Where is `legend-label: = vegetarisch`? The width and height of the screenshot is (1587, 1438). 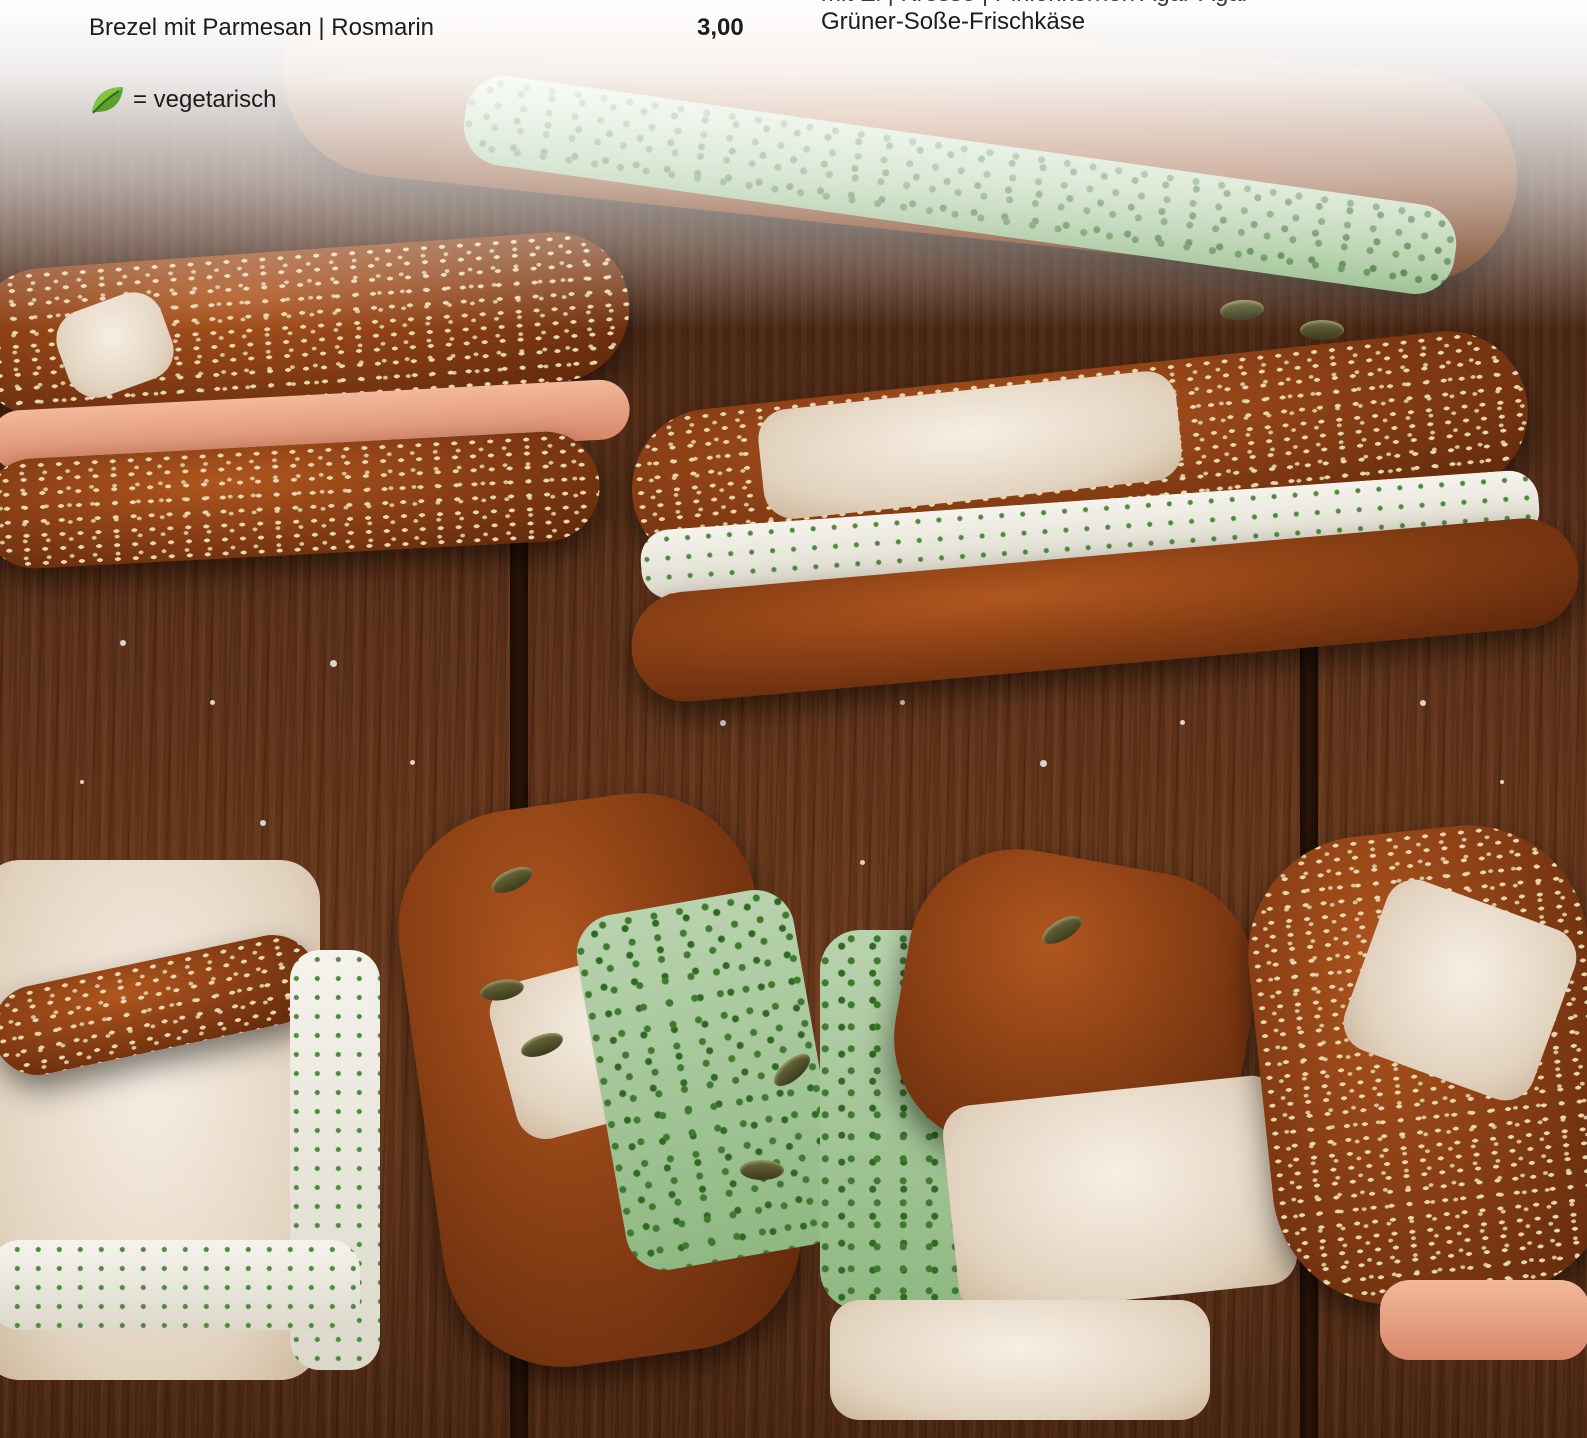
legend-label: = vegetarisch is located at coordinates (205, 99).